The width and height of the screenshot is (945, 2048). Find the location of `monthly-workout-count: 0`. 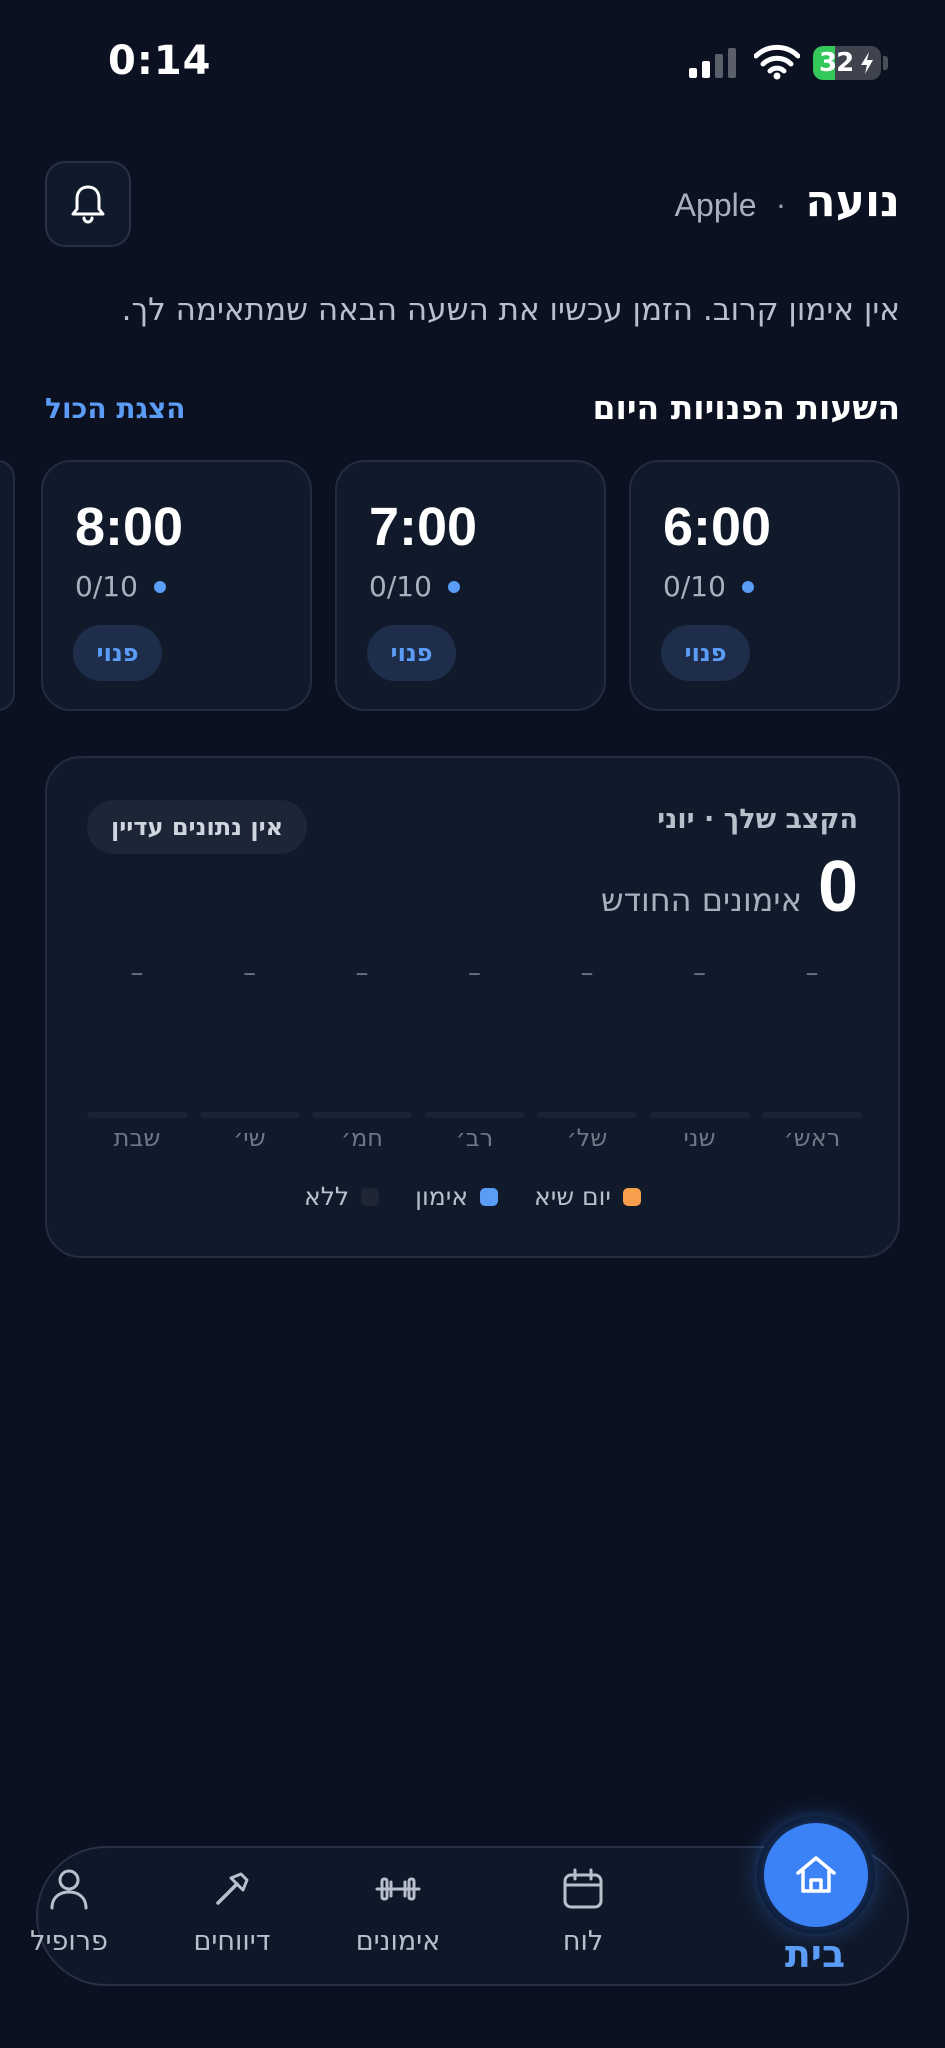

monthly-workout-count: 0 is located at coordinates (837, 887).